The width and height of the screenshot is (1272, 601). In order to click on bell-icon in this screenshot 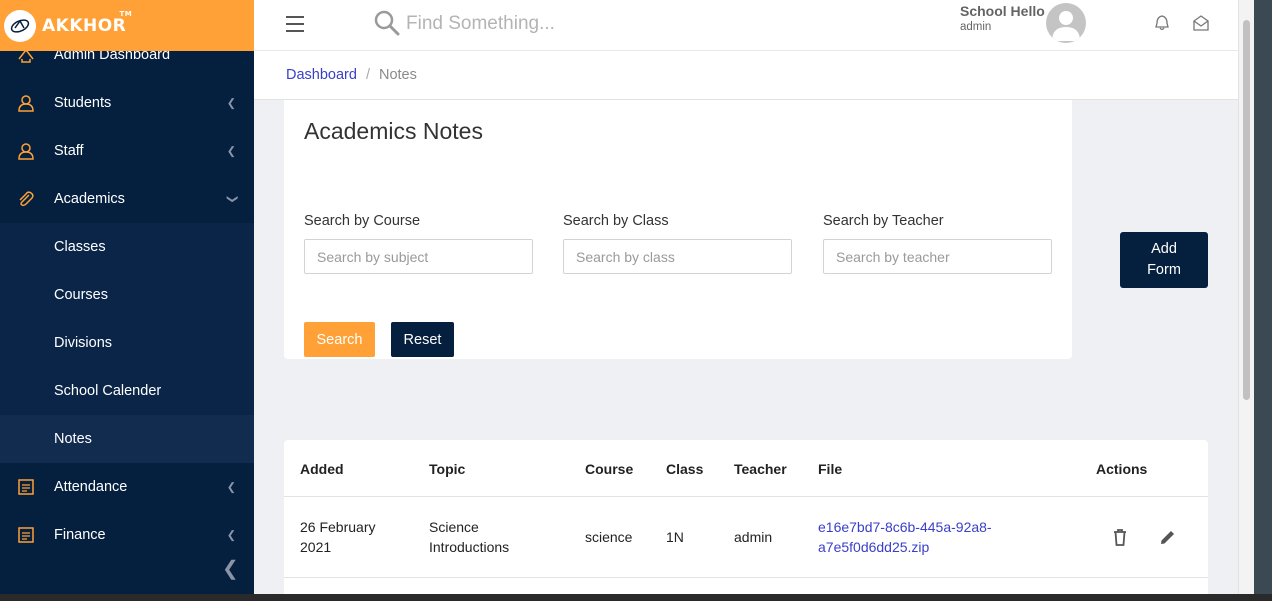, I will do `click(1162, 23)`.